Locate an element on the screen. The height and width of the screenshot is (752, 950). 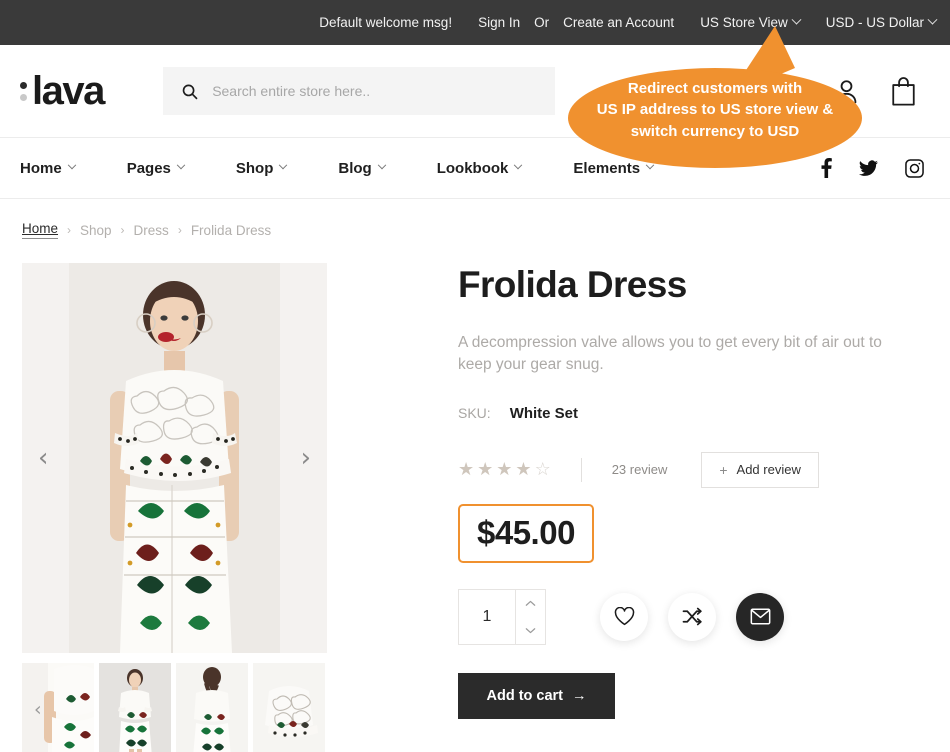
search-input is located at coordinates (374, 91).